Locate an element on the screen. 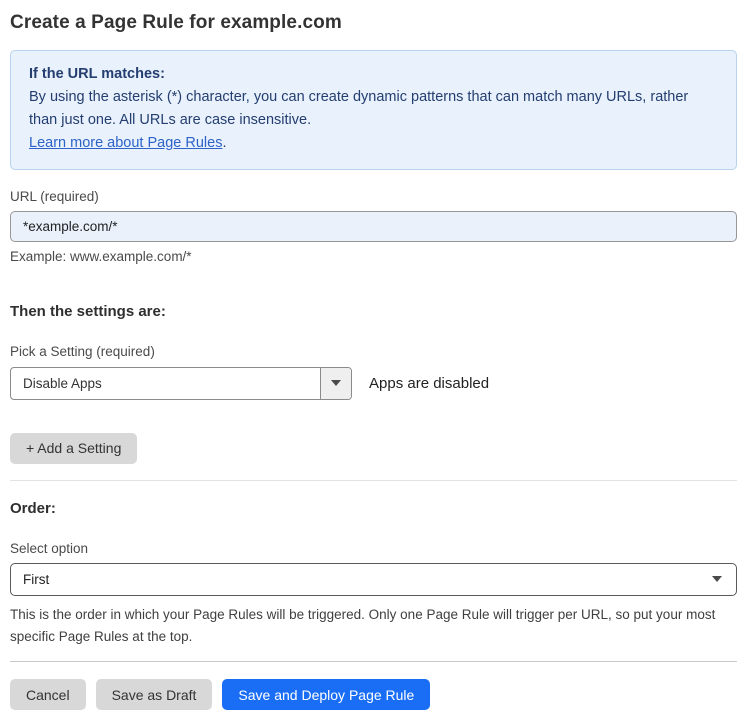  url-field-label: URL (required) is located at coordinates (54, 196).